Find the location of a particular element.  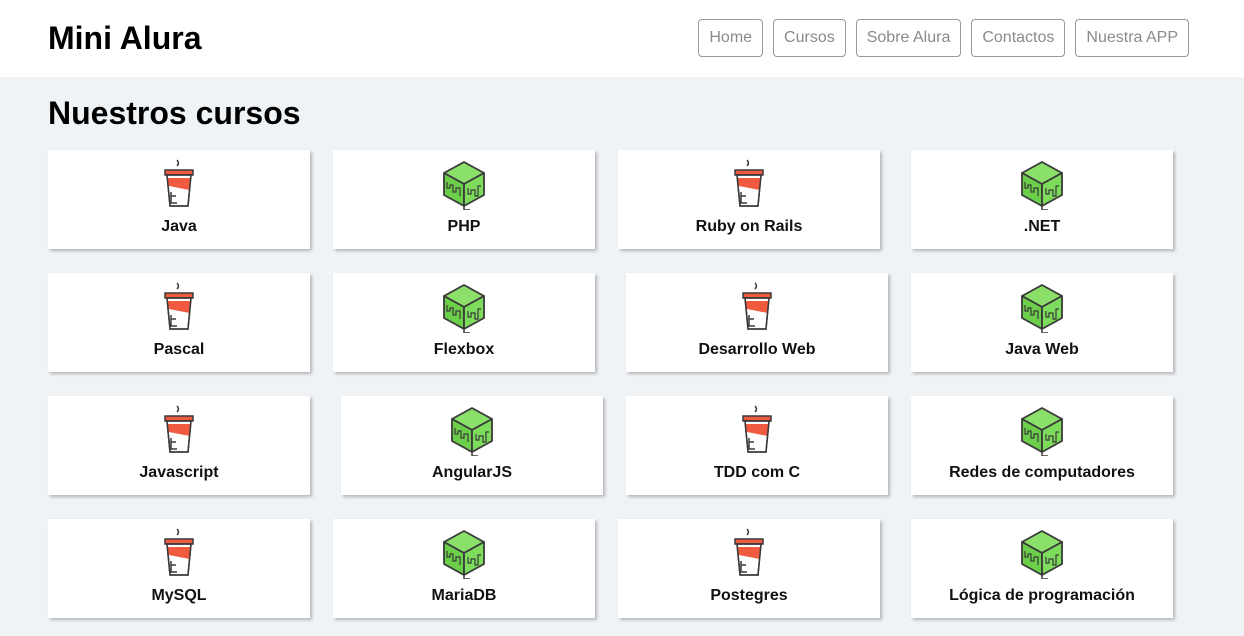

course-card: Desarrollo Web is located at coordinates (757, 322).